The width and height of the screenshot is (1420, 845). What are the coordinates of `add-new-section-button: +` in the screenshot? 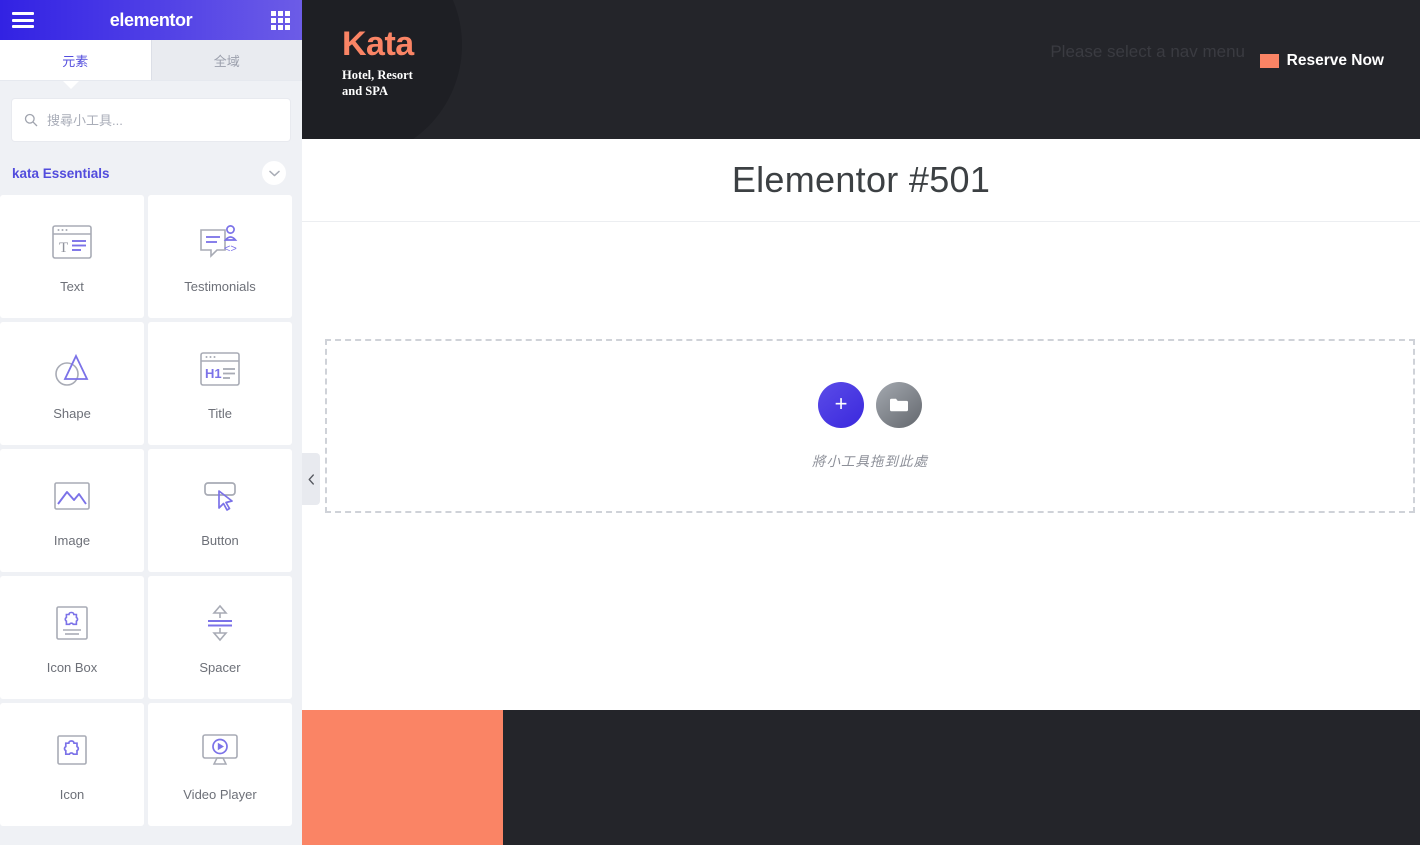 It's located at (841, 405).